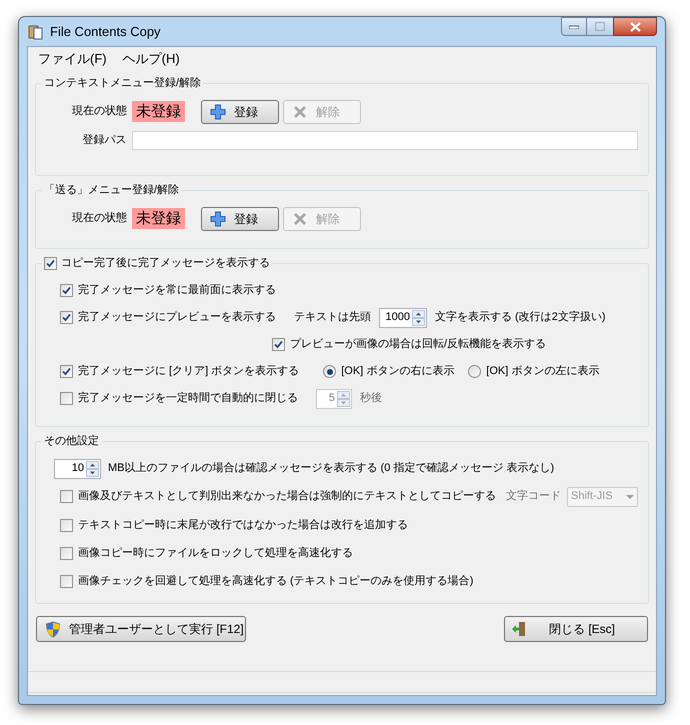  What do you see at coordinates (533, 496) in the screenshot?
I see `encoding-label: 文字コード` at bounding box center [533, 496].